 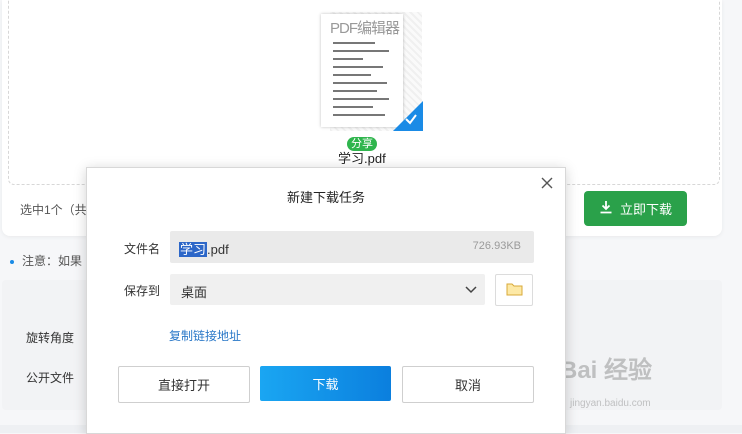 What do you see at coordinates (471, 290) in the screenshot?
I see `chevron-down-icon` at bounding box center [471, 290].